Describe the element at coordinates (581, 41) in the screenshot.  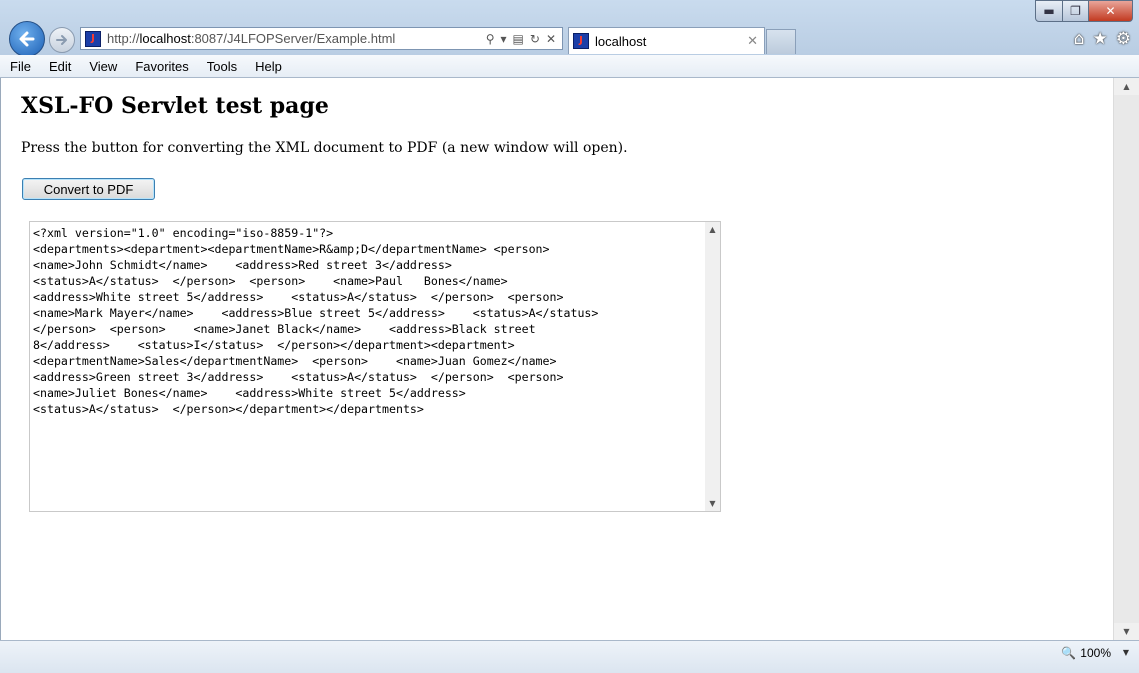
I see `tab-favicon-icon: J` at that location.